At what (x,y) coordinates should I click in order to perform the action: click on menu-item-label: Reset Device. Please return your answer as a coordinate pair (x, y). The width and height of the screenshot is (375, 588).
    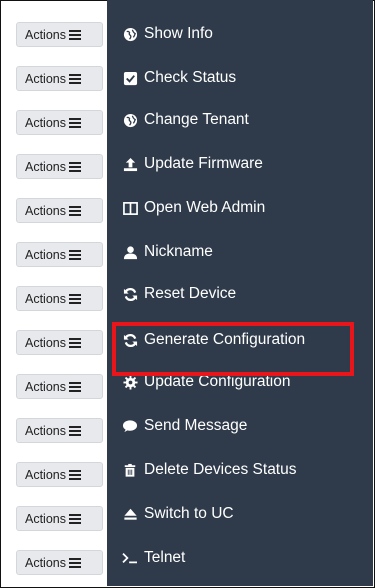
    Looking at the image, I should click on (190, 293).